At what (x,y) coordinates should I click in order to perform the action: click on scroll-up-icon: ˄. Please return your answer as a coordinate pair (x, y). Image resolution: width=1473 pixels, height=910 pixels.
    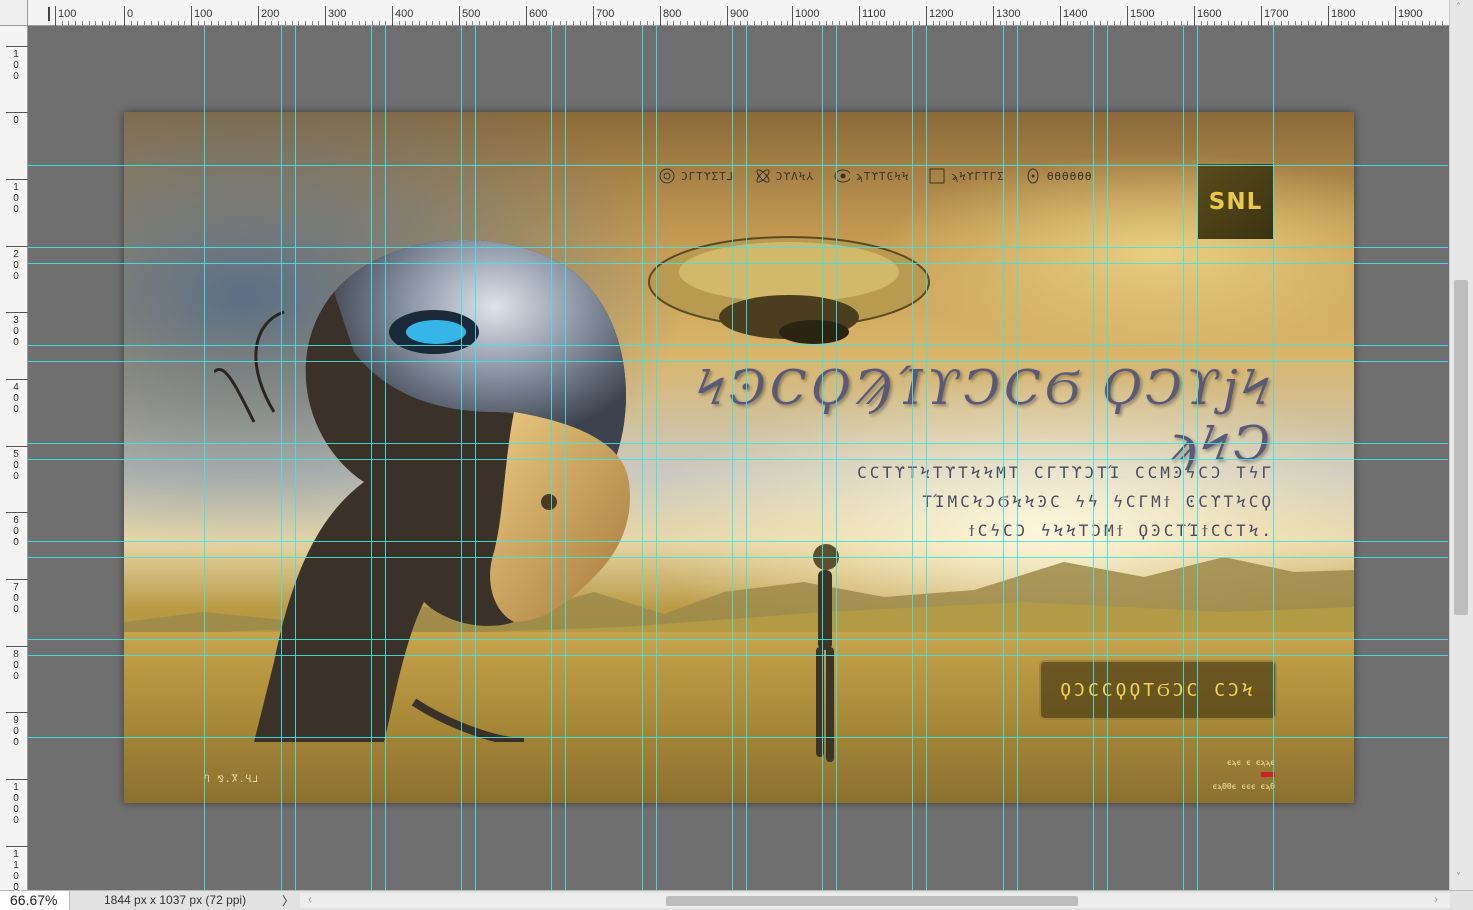
    Looking at the image, I should click on (1458, 7).